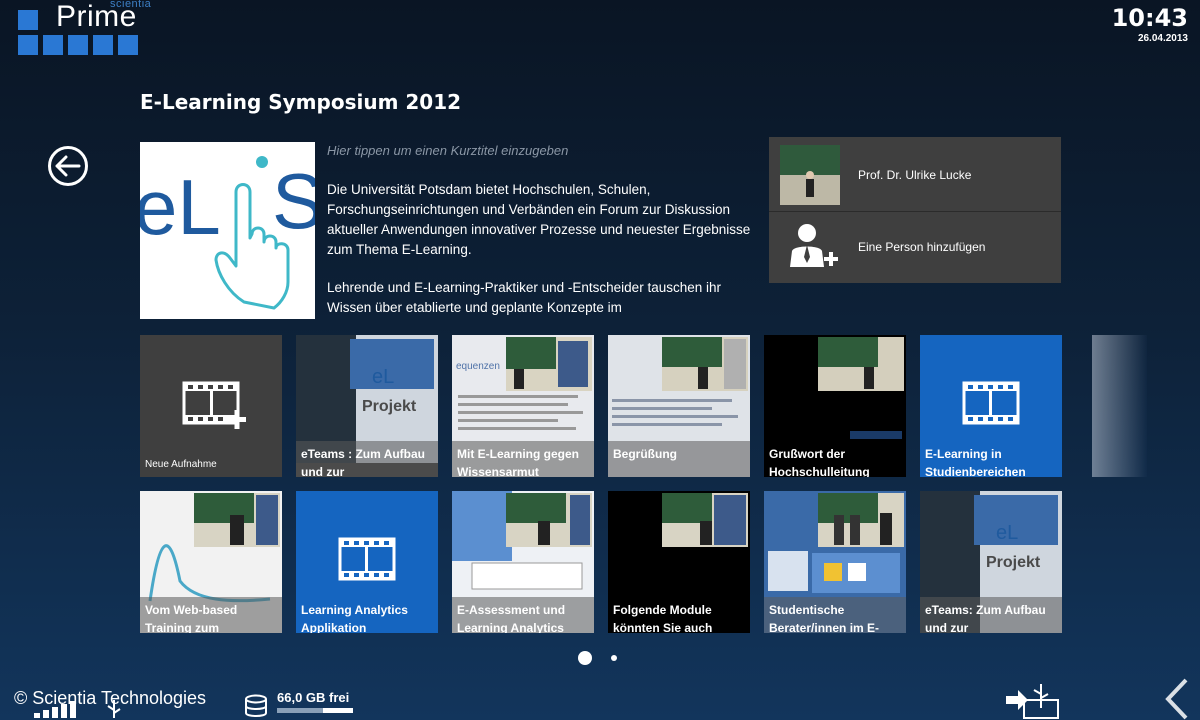 The height and width of the screenshot is (720, 1200). I want to click on film-tile: Learning Analytics Applikation, so click(367, 562).